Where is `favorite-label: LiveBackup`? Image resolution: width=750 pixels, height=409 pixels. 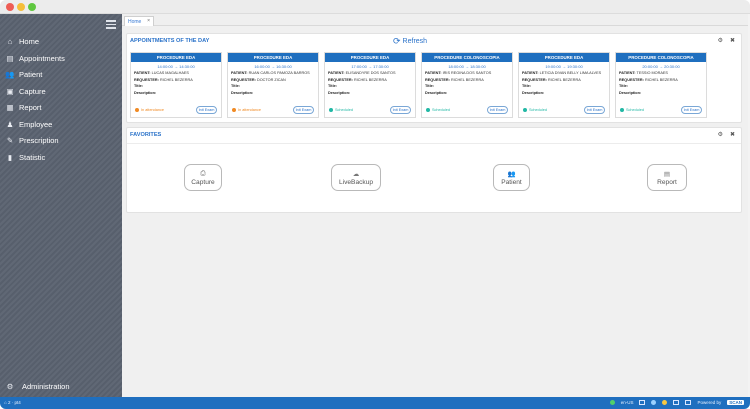 favorite-label: LiveBackup is located at coordinates (356, 182).